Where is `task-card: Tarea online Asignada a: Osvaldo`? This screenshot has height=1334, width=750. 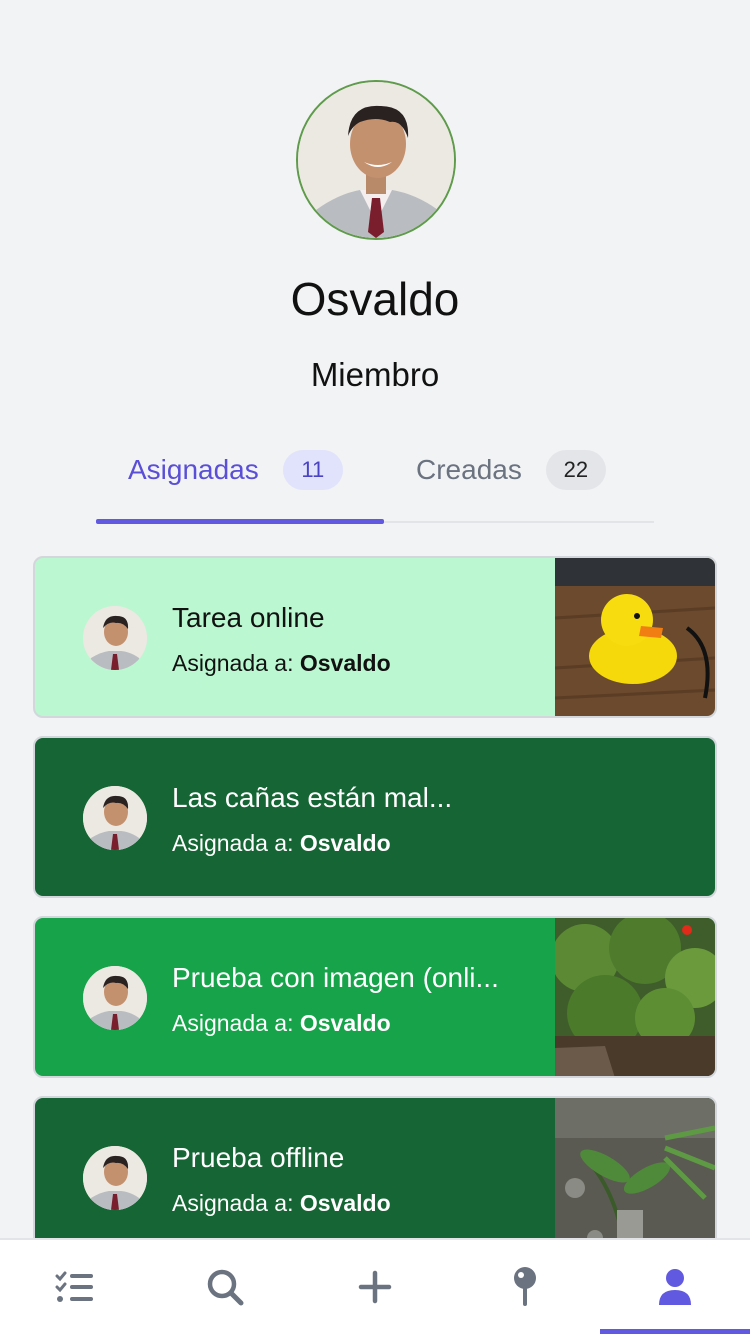 task-card: Tarea online Asignada a: Osvaldo is located at coordinates (375, 637).